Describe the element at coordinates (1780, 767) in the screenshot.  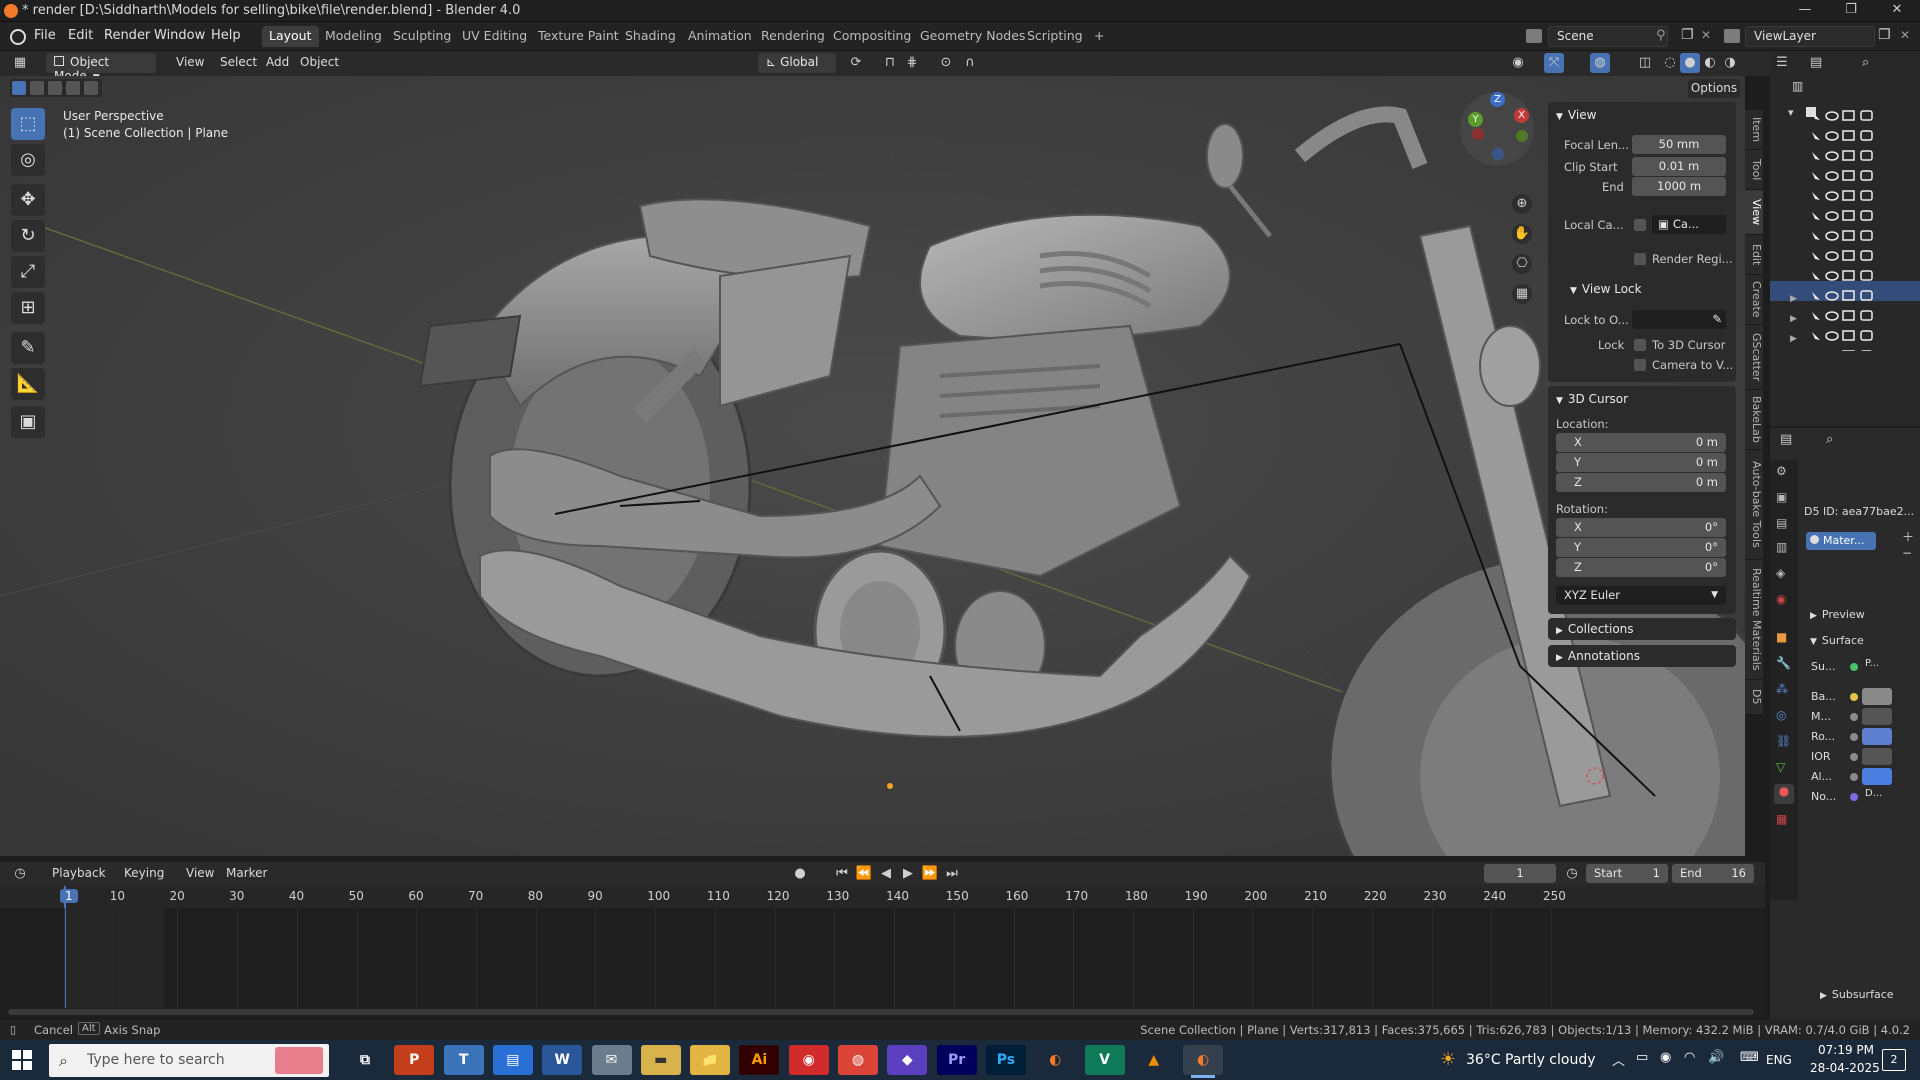
I see `data-props-icon: ▽` at that location.